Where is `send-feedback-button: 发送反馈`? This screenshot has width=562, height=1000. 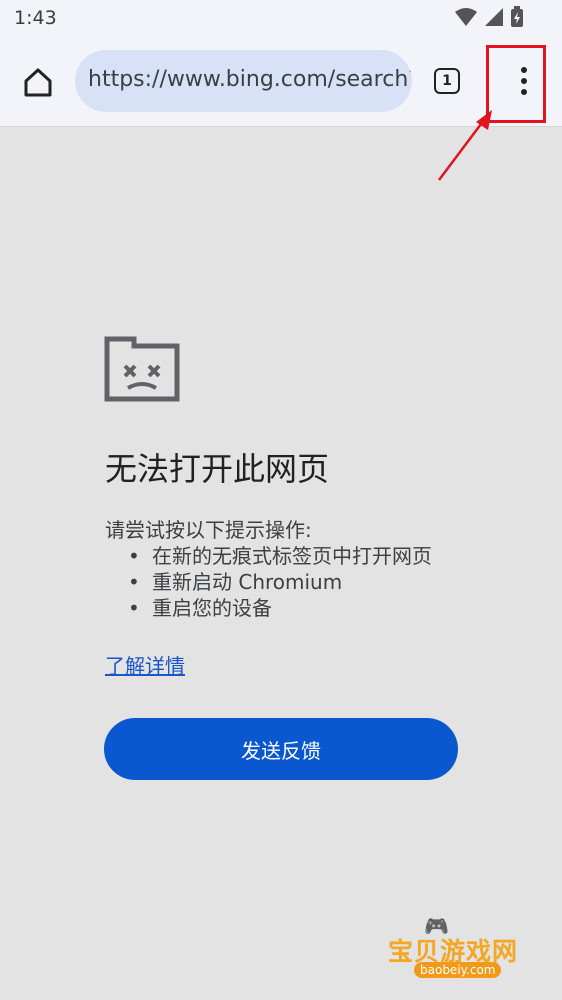
send-feedback-button: 发送反馈 is located at coordinates (281, 749).